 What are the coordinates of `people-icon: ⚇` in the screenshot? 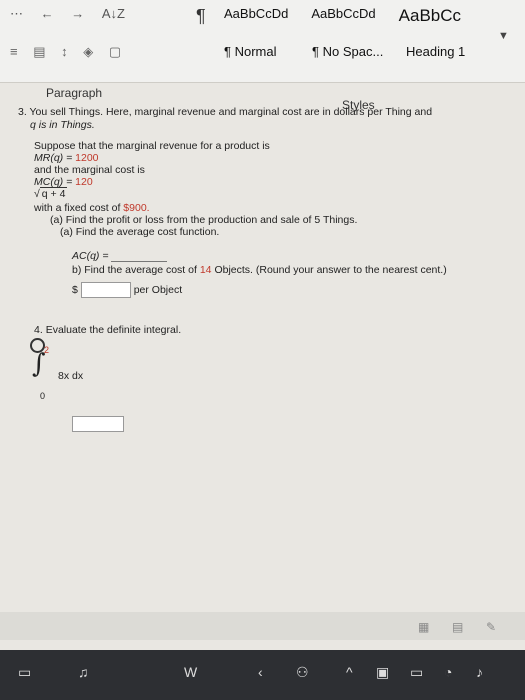 It's located at (302, 672).